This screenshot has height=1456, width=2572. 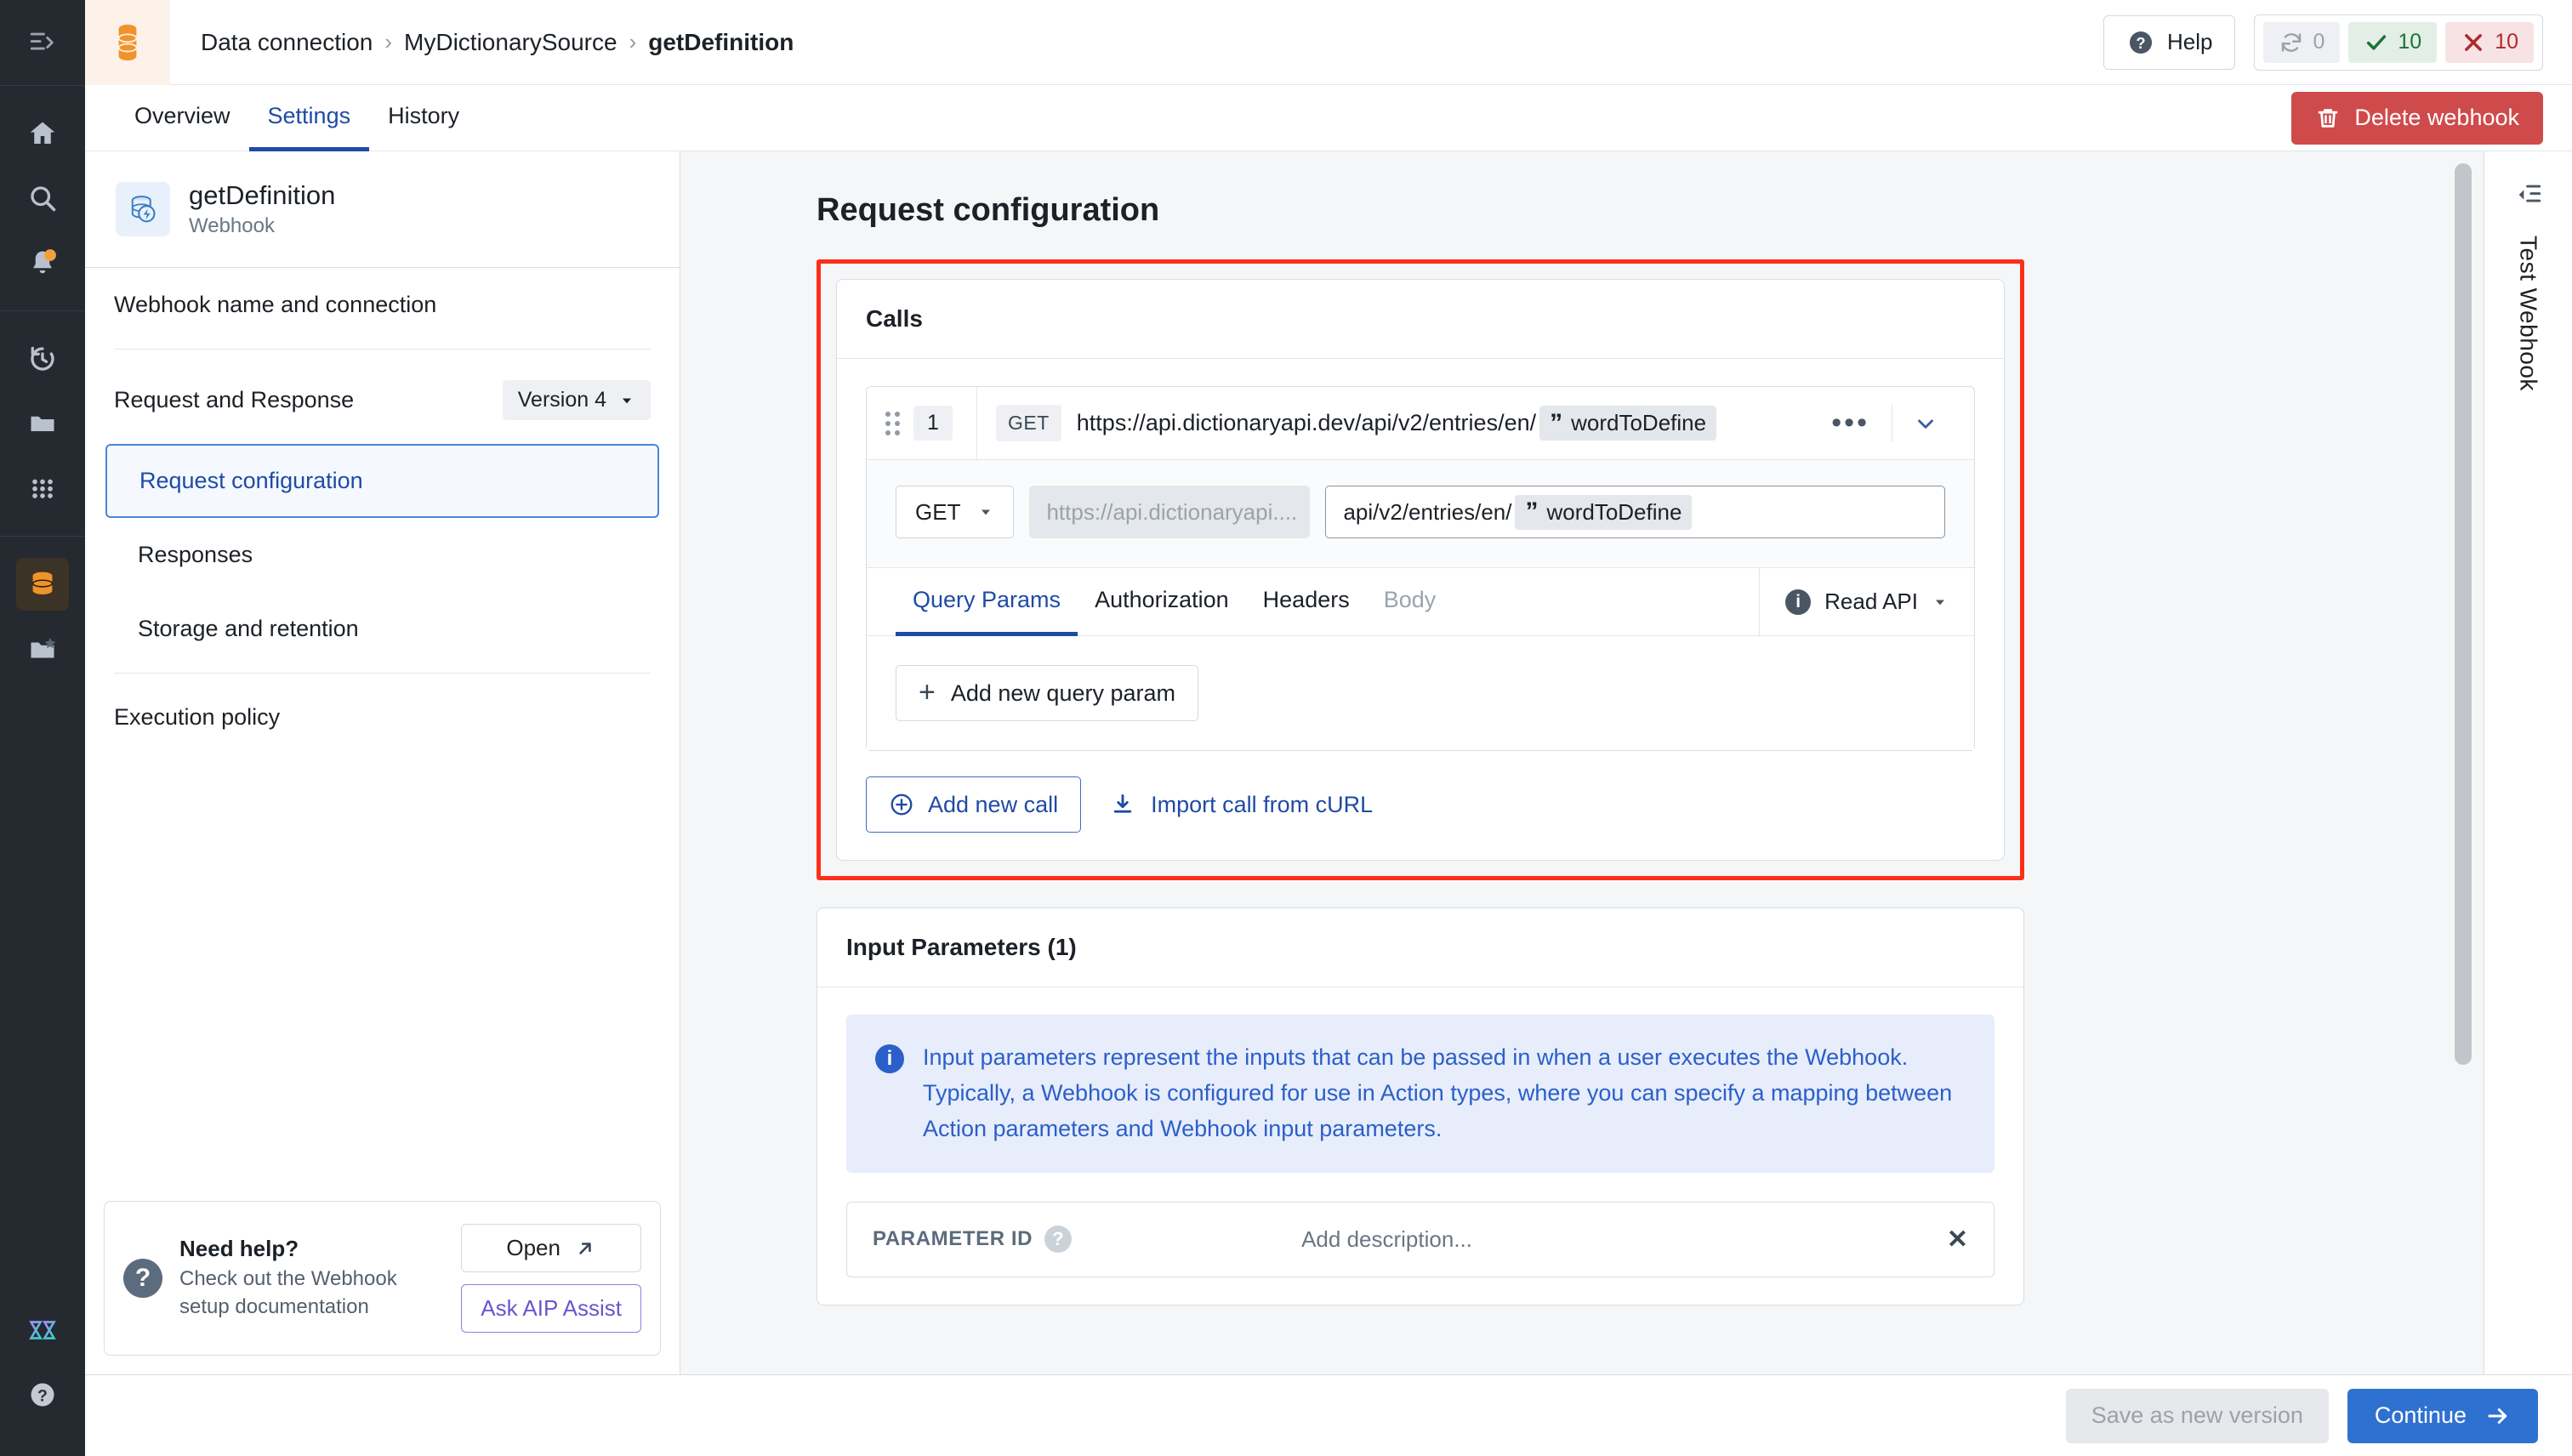 I want to click on read-api-selector: i Read API, so click(x=1866, y=601).